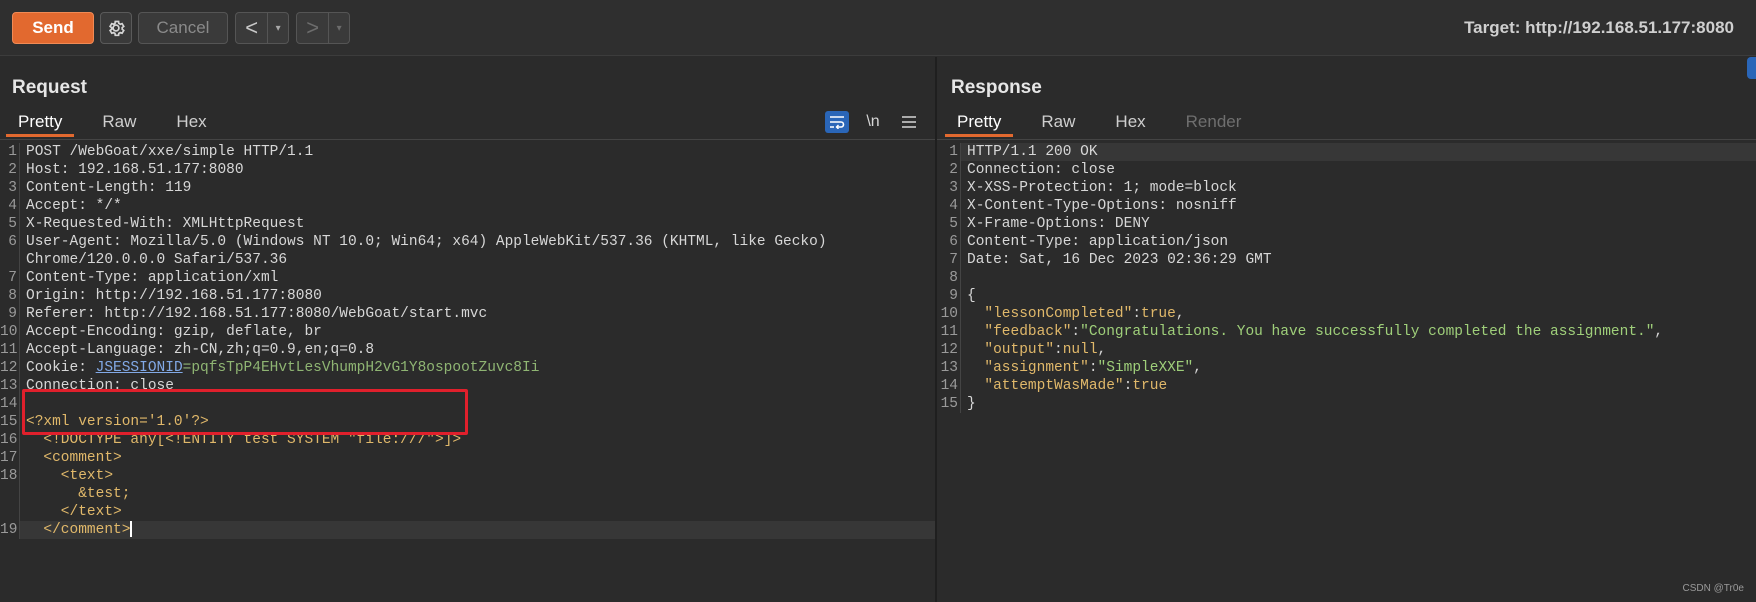  Describe the element at coordinates (74, 512) in the screenshot. I see `xml-text: </text>` at that location.